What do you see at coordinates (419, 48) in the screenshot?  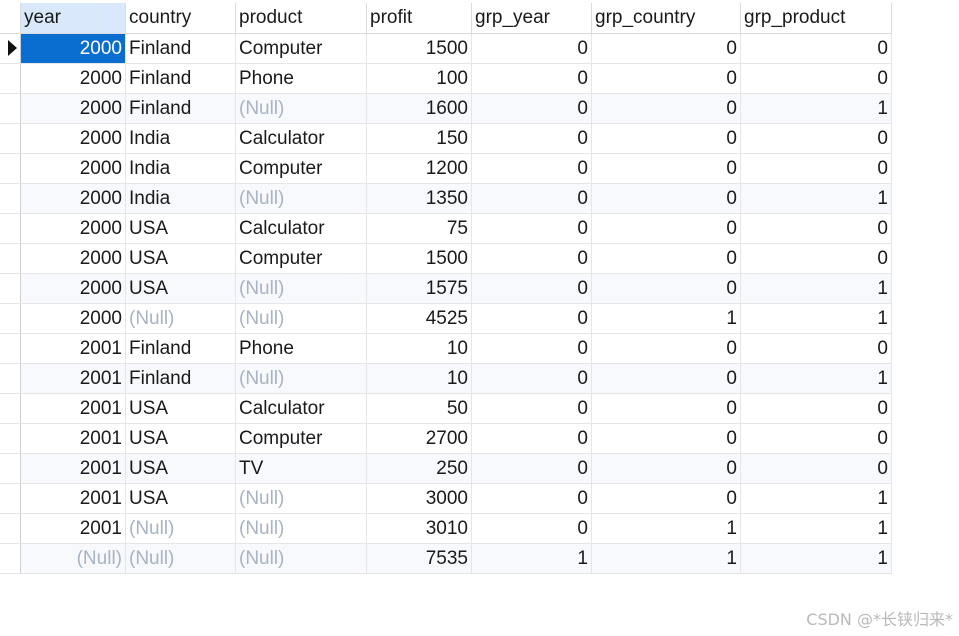 I see `cell-profit: 1500` at bounding box center [419, 48].